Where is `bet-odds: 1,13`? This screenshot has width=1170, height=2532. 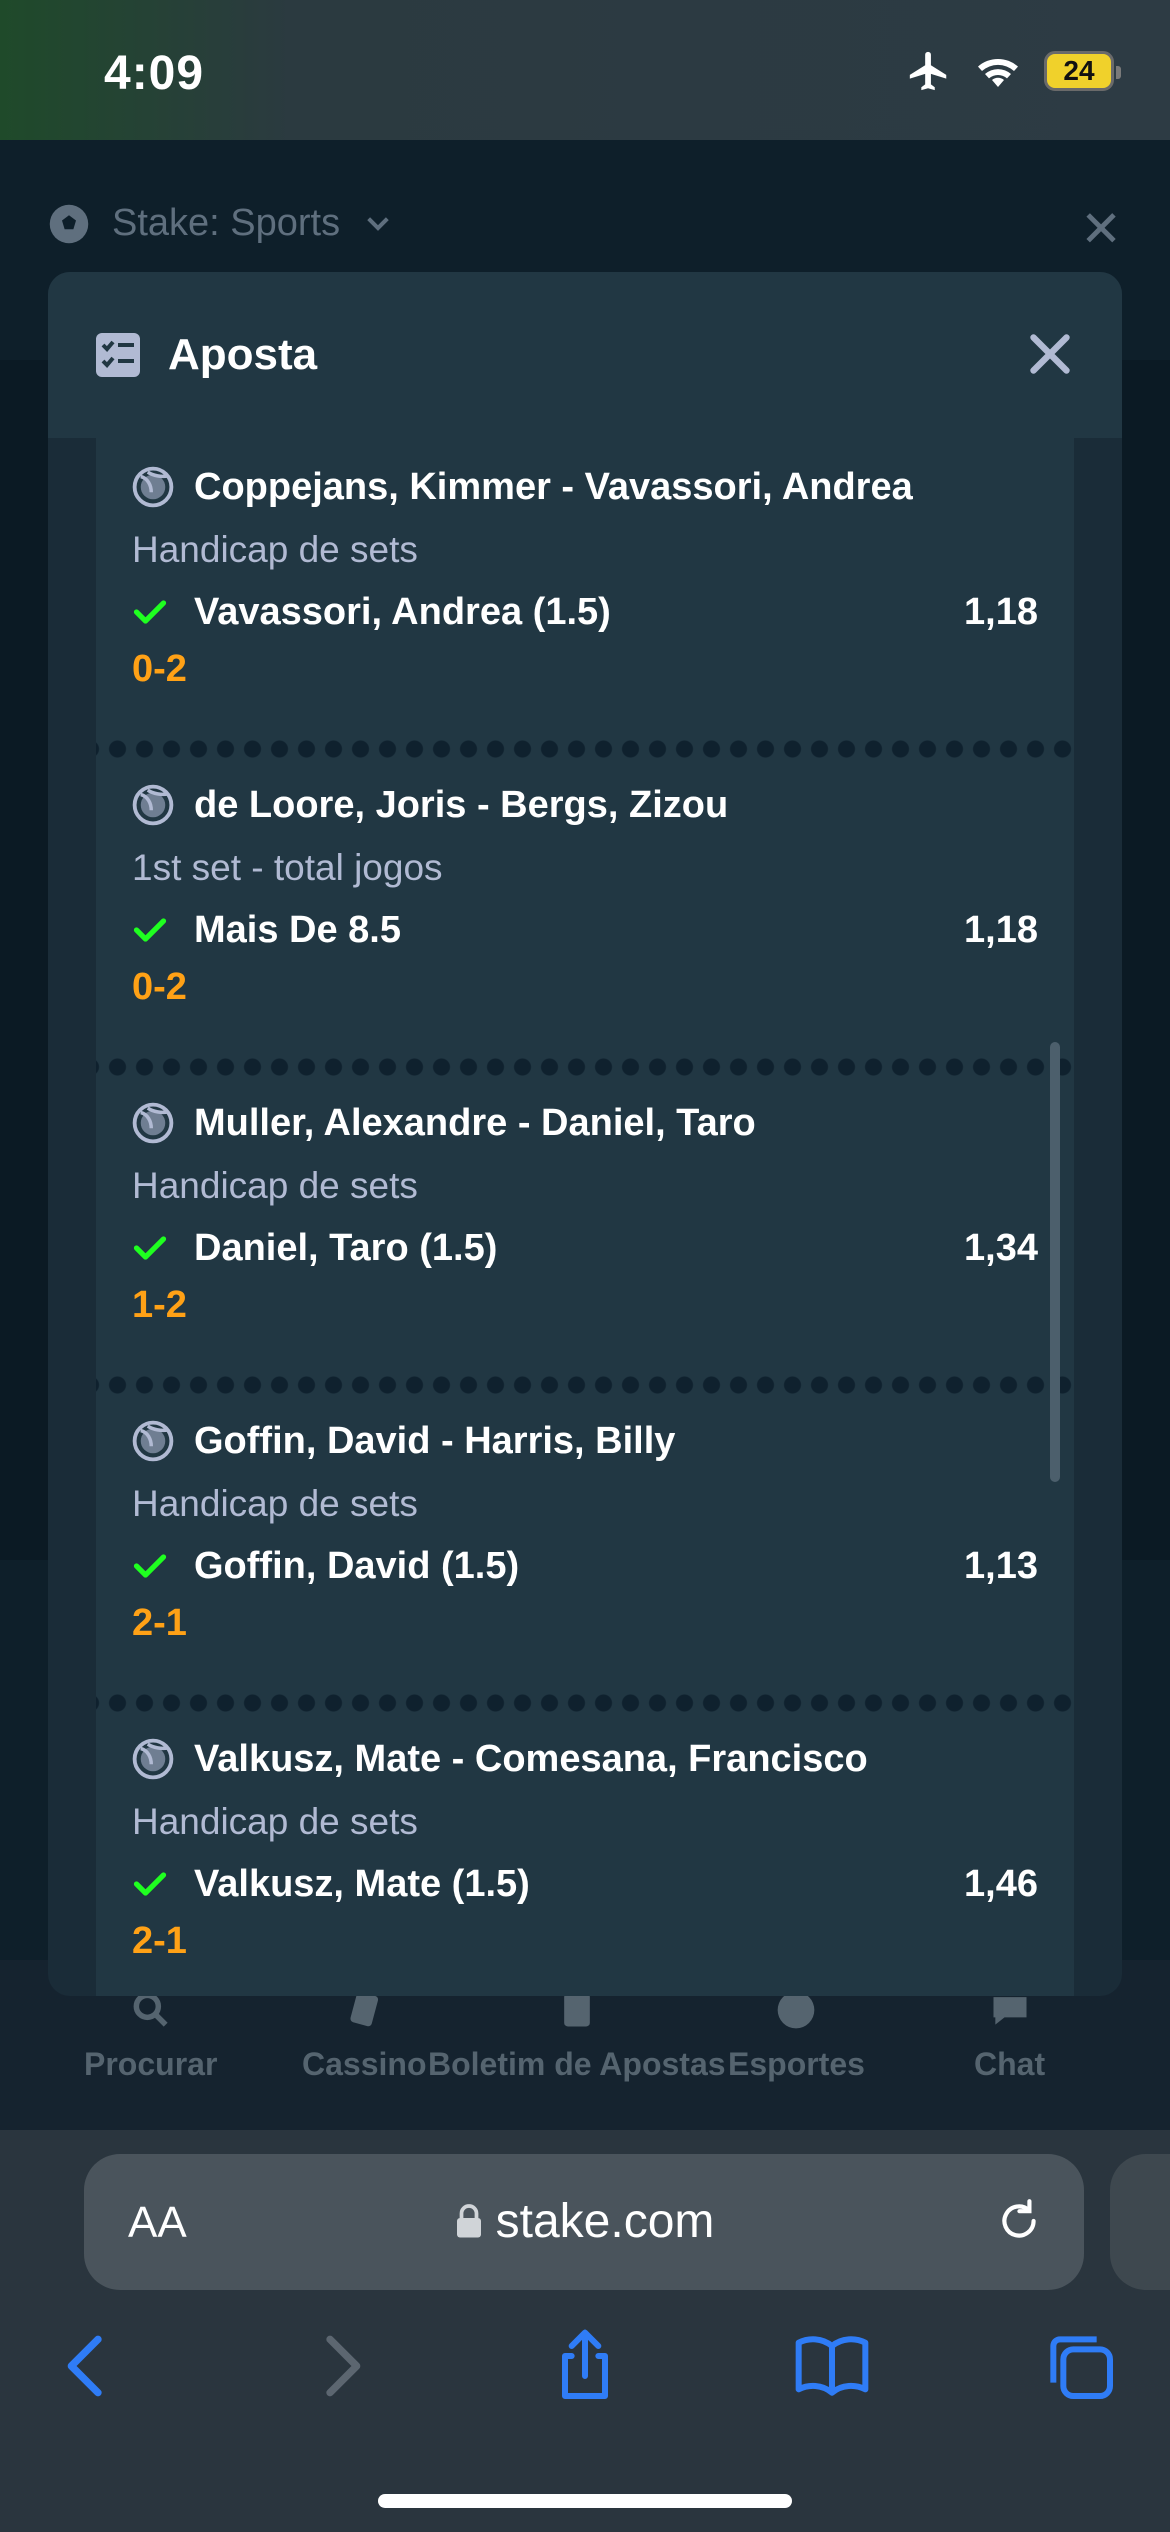 bet-odds: 1,13 is located at coordinates (1001, 1565).